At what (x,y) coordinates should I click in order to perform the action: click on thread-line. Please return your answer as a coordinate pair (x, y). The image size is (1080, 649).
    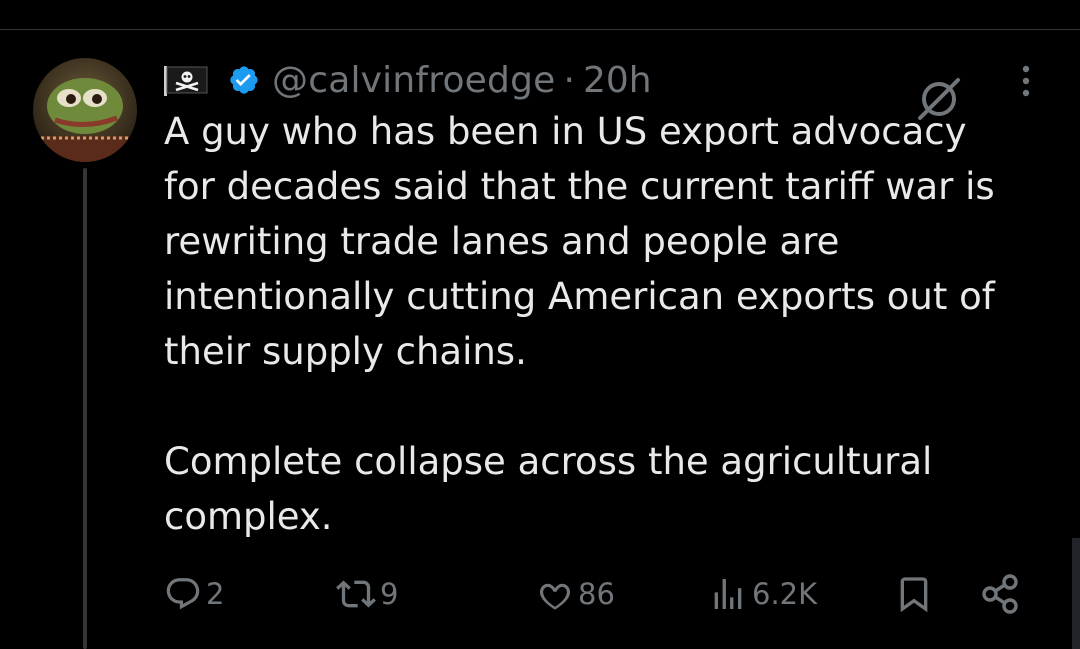
    Looking at the image, I should click on (85, 408).